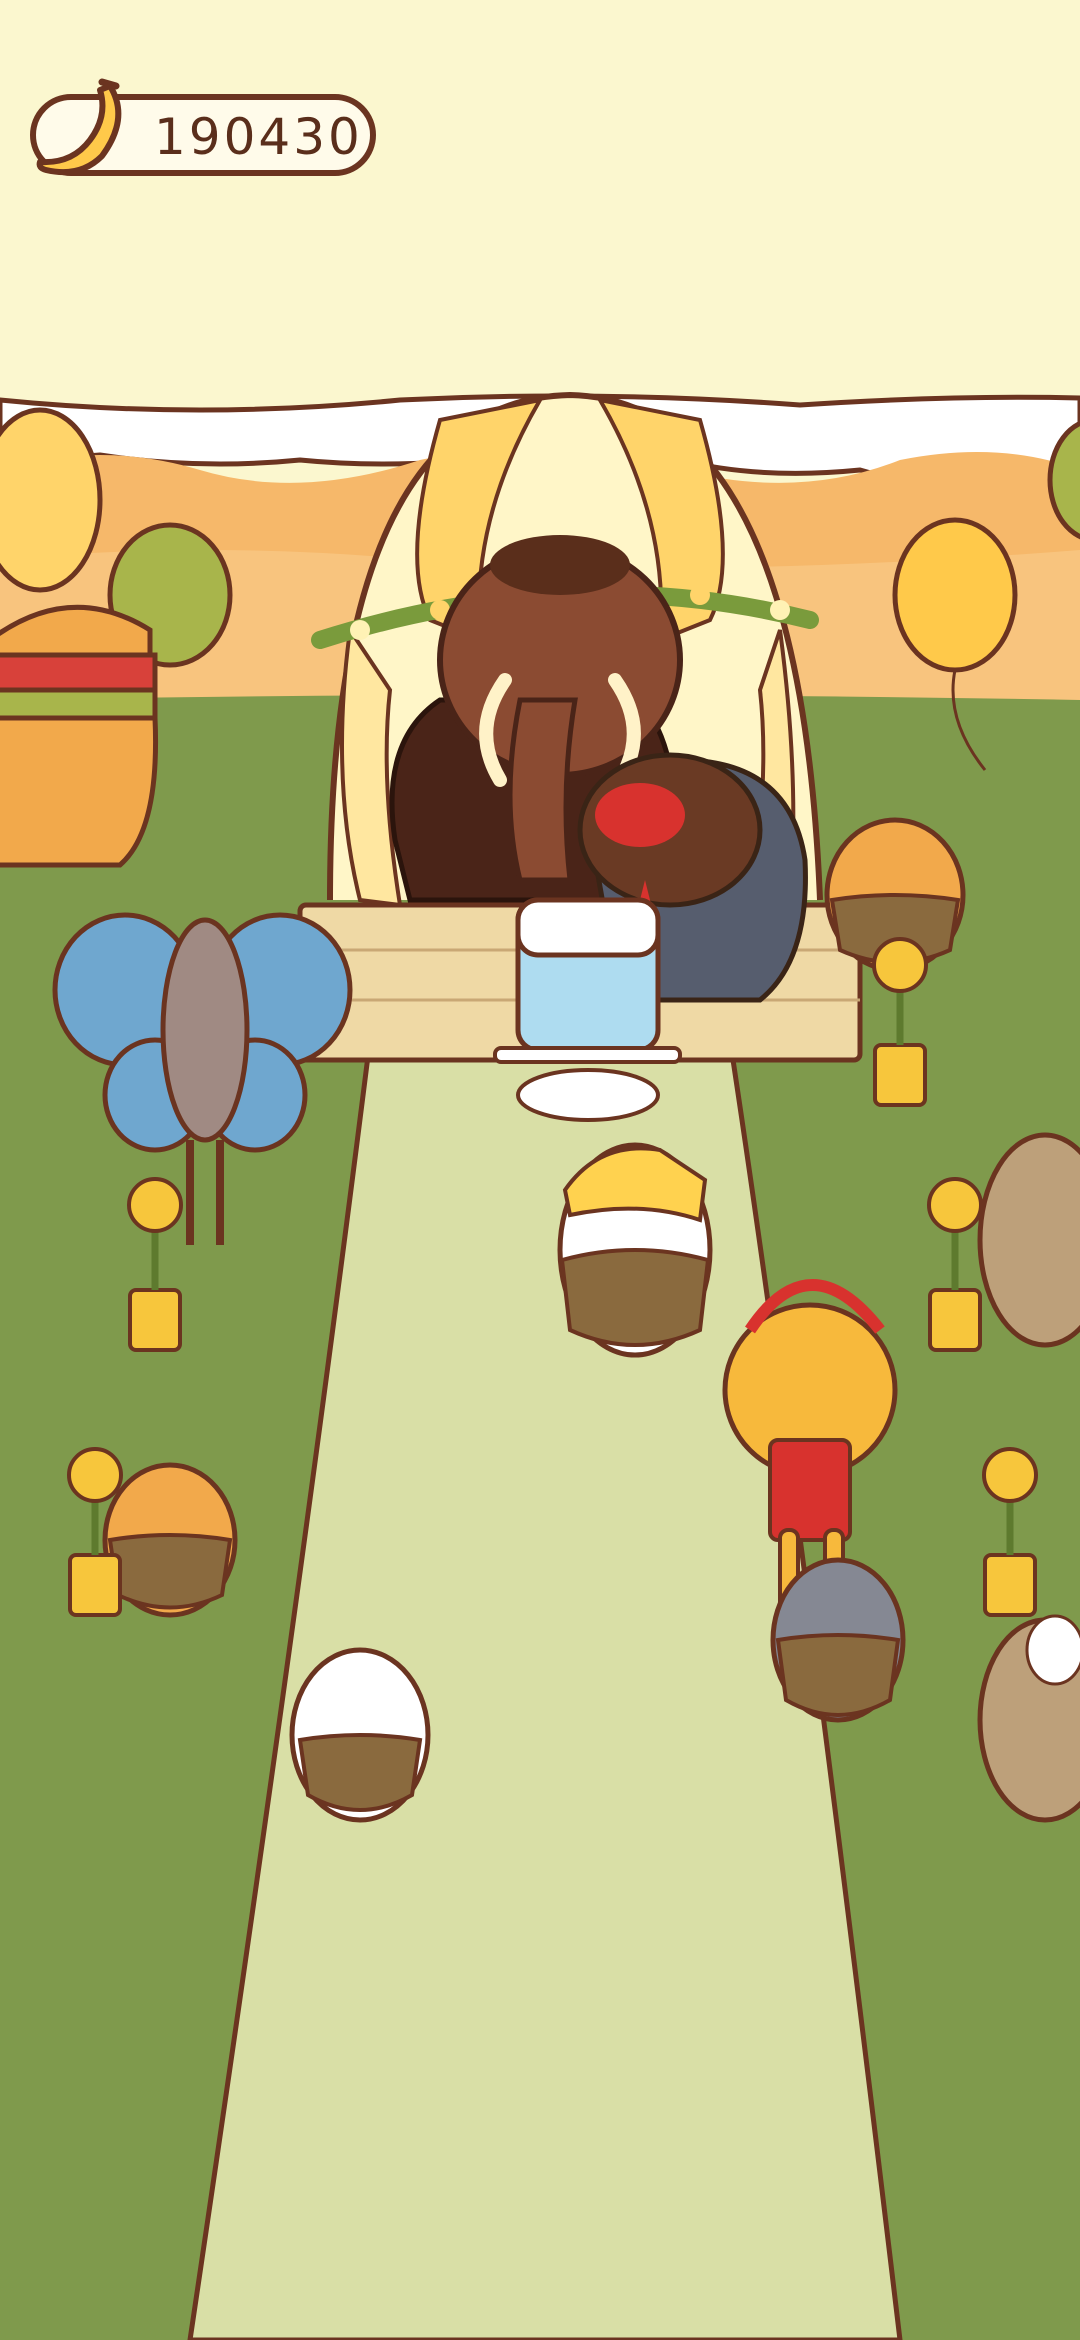 This screenshot has width=1080, height=2340. I want to click on tabby-cat-left, so click(170, 1540).